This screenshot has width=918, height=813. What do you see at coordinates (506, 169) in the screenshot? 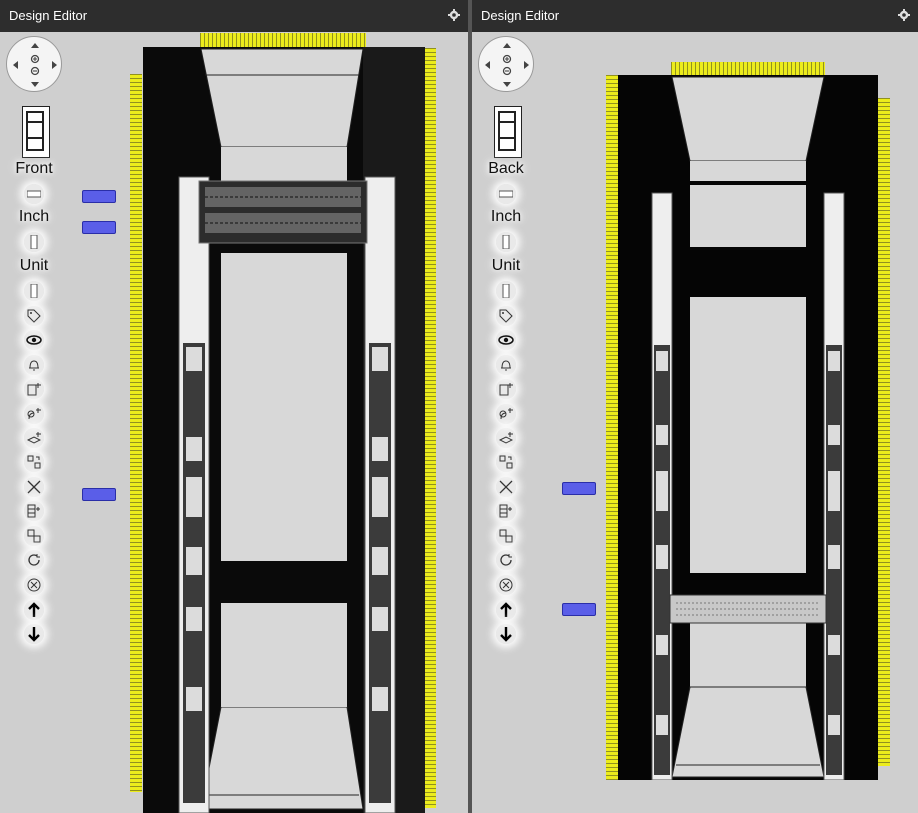
I see `view-side-label: Back` at bounding box center [506, 169].